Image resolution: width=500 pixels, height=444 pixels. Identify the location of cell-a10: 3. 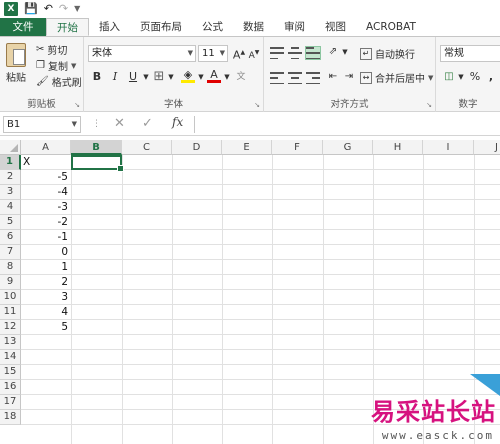
(46, 297).